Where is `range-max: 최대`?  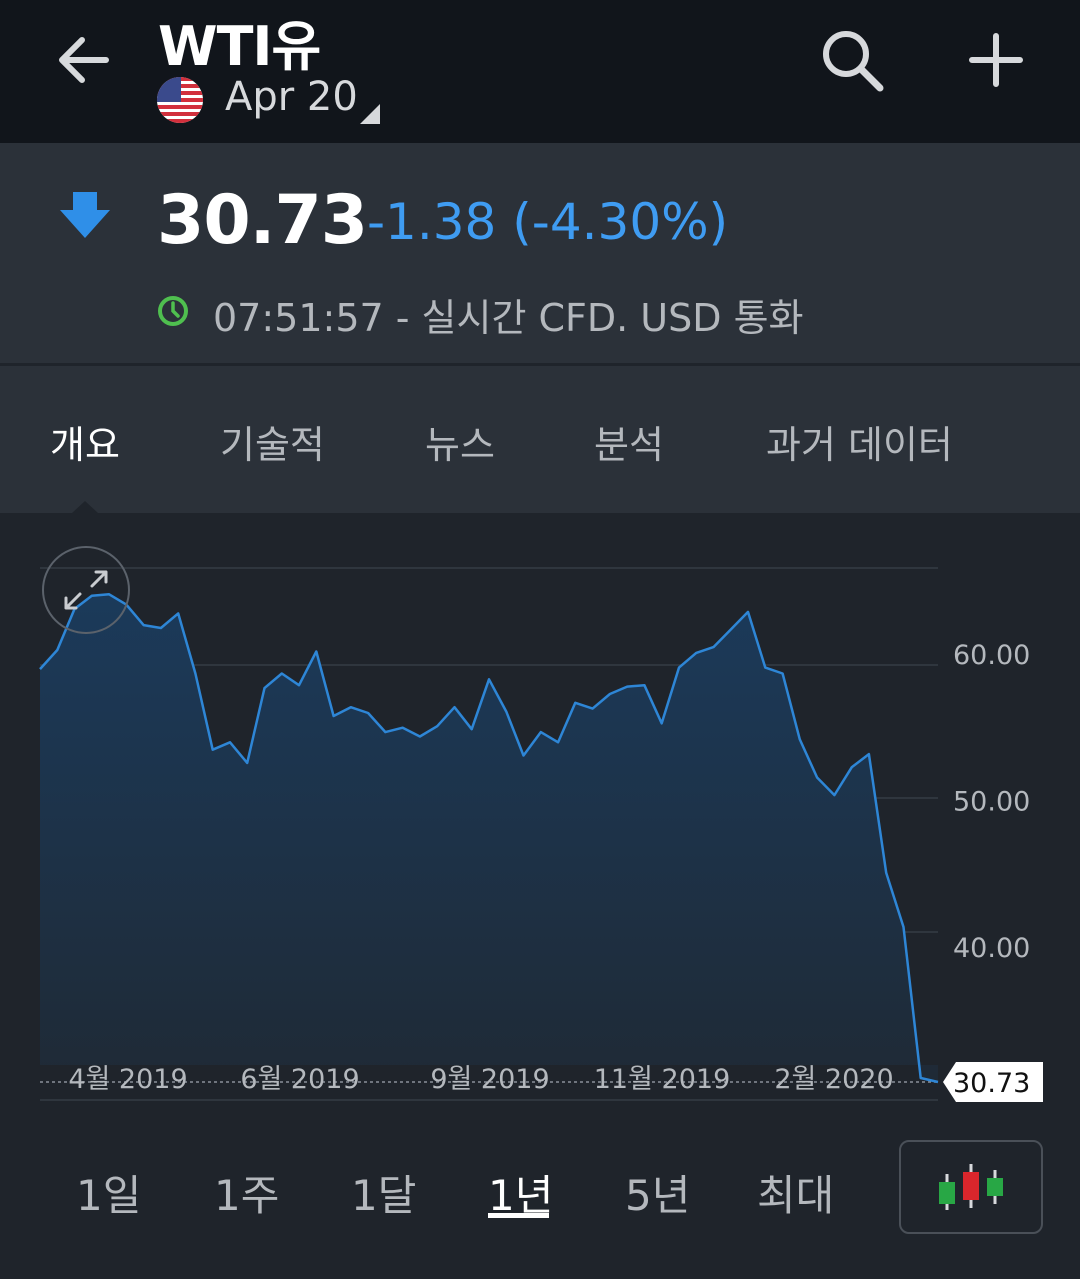 range-max: 최대 is located at coordinates (795, 1192).